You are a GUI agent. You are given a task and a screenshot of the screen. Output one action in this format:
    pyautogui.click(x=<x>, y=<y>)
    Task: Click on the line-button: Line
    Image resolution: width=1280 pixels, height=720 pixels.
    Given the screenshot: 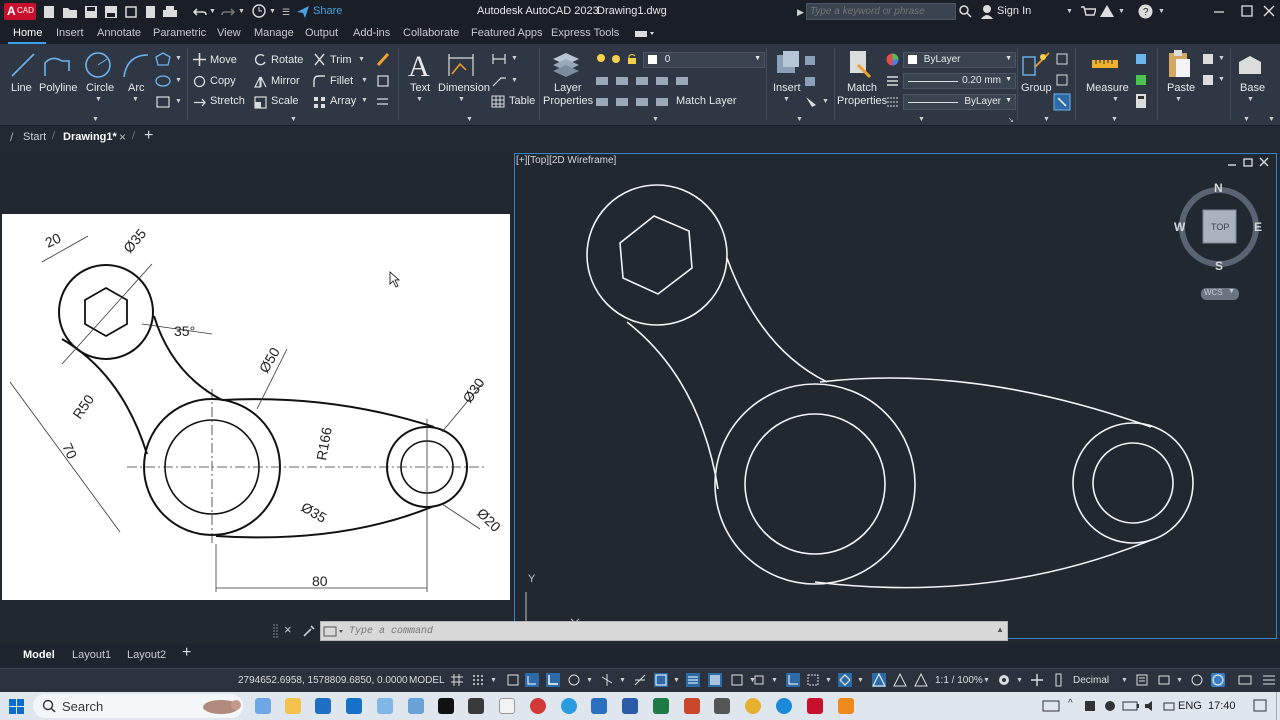 What is the action you would take?
    pyautogui.click(x=21, y=88)
    